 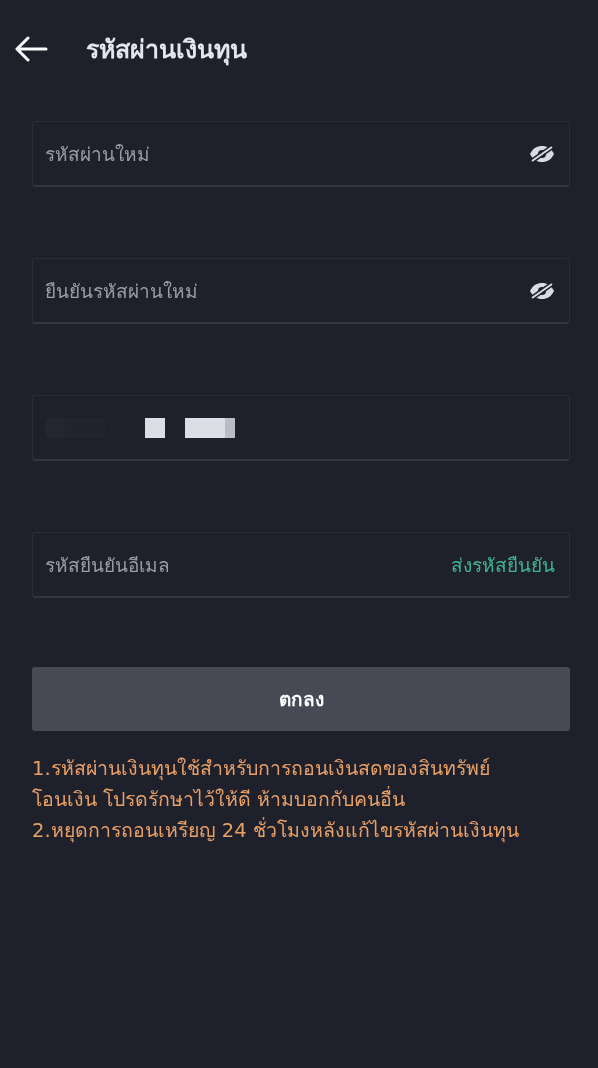 What do you see at coordinates (276, 830) in the screenshot?
I see `note-text: 2.หยุดการถอนเหรียญ 24 ชั่วโมงหลังแก้ไขรหัสผ่านเงินทุน` at bounding box center [276, 830].